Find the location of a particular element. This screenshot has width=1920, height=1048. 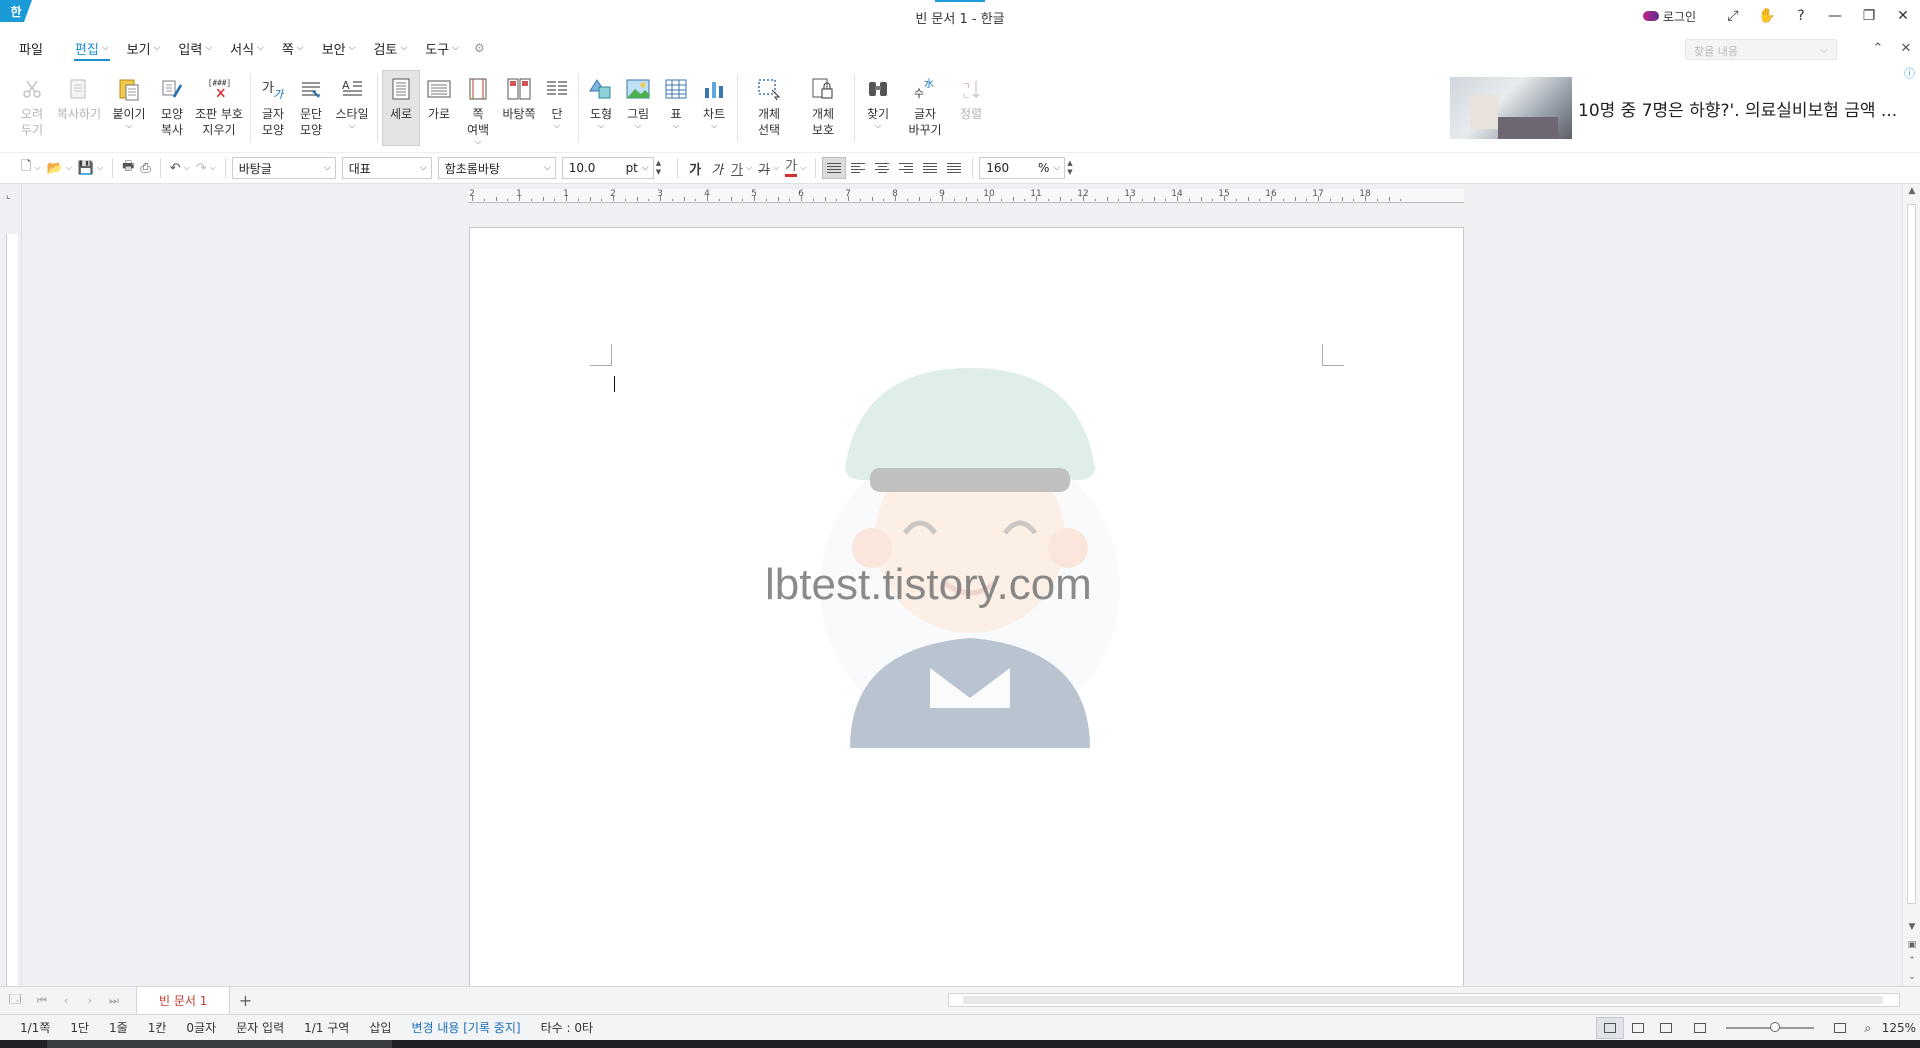

font-color-button: 가 ⌵ is located at coordinates (795, 168).